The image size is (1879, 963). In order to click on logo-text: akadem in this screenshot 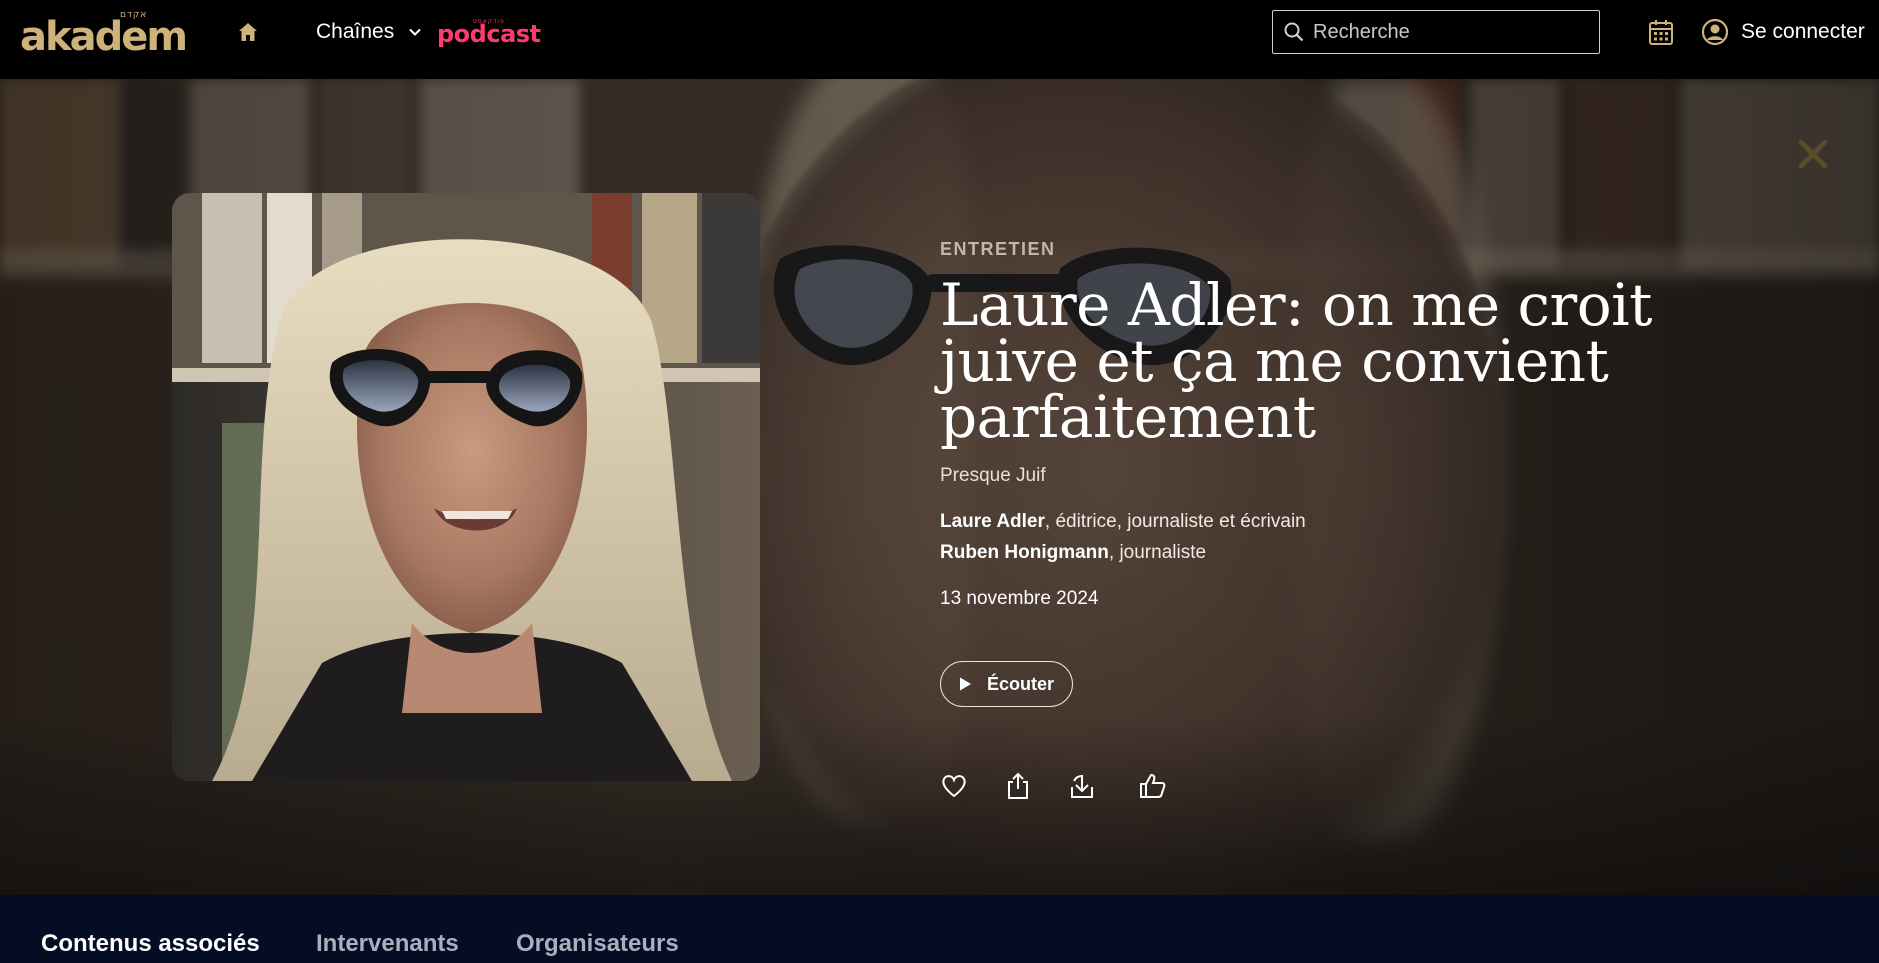, I will do `click(104, 37)`.